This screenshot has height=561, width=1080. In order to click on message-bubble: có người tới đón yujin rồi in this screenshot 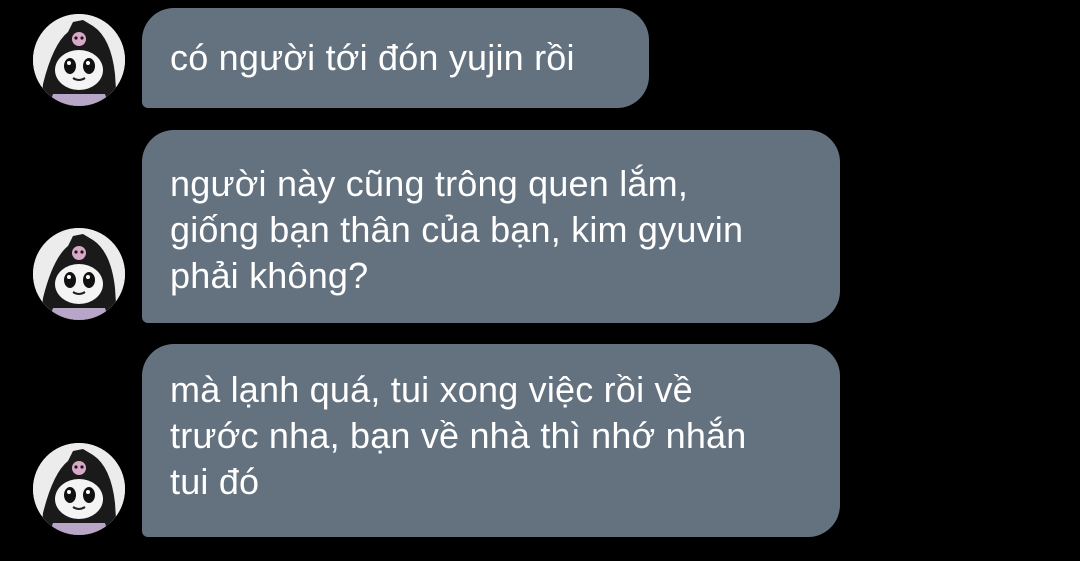, I will do `click(395, 58)`.